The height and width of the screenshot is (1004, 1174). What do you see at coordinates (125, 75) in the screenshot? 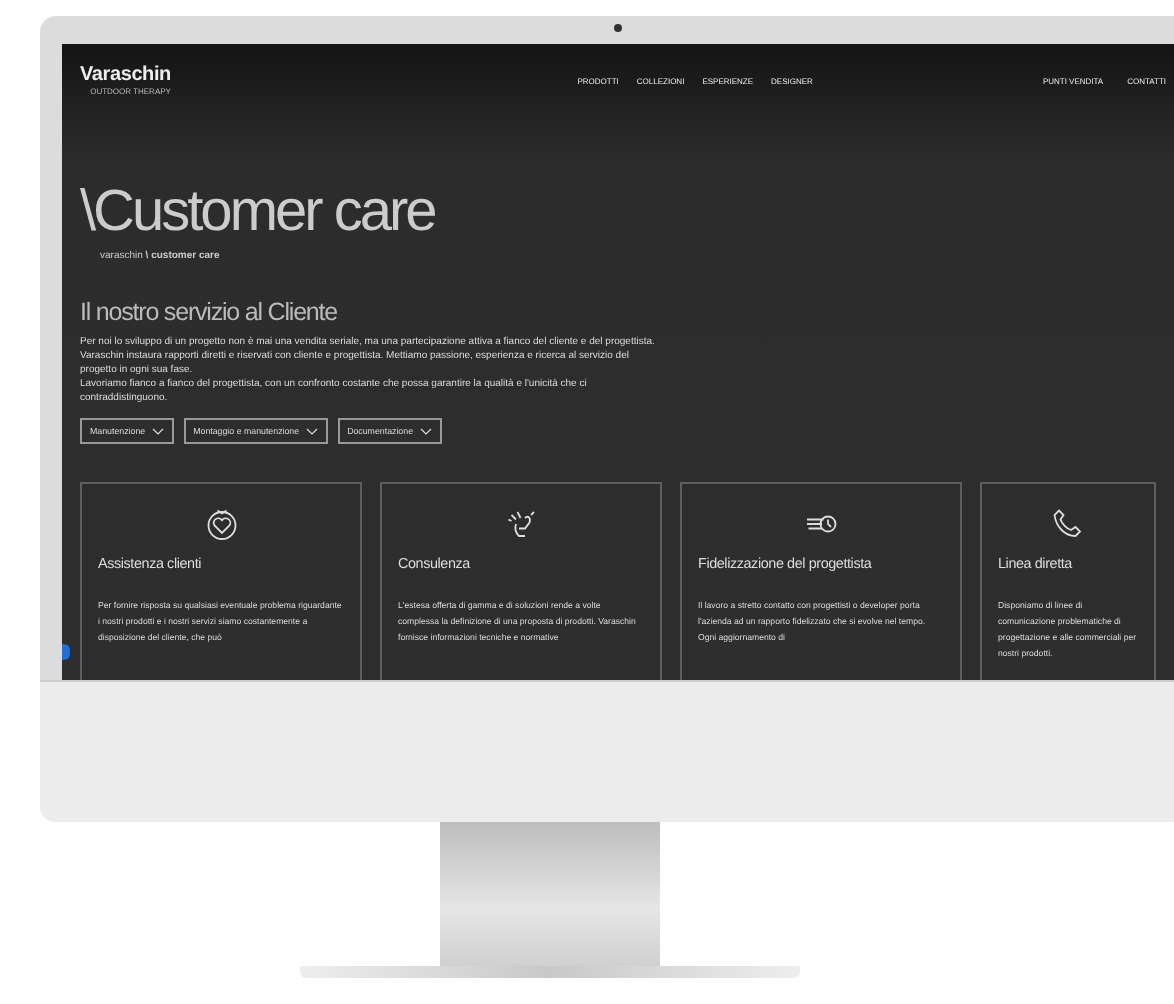
I see `logo: Varaschin` at bounding box center [125, 75].